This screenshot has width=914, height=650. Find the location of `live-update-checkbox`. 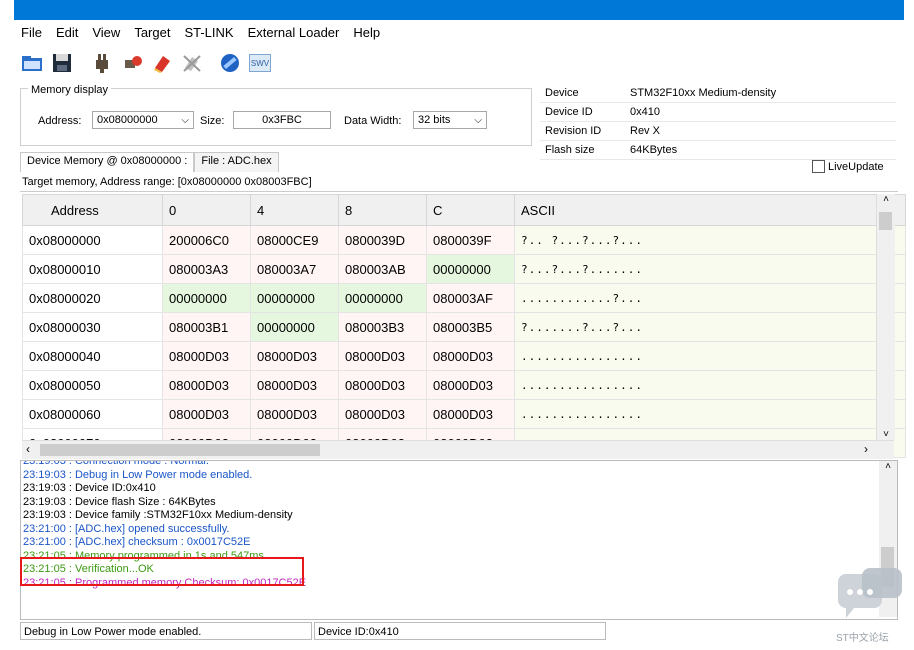

live-update-checkbox is located at coordinates (818, 166).